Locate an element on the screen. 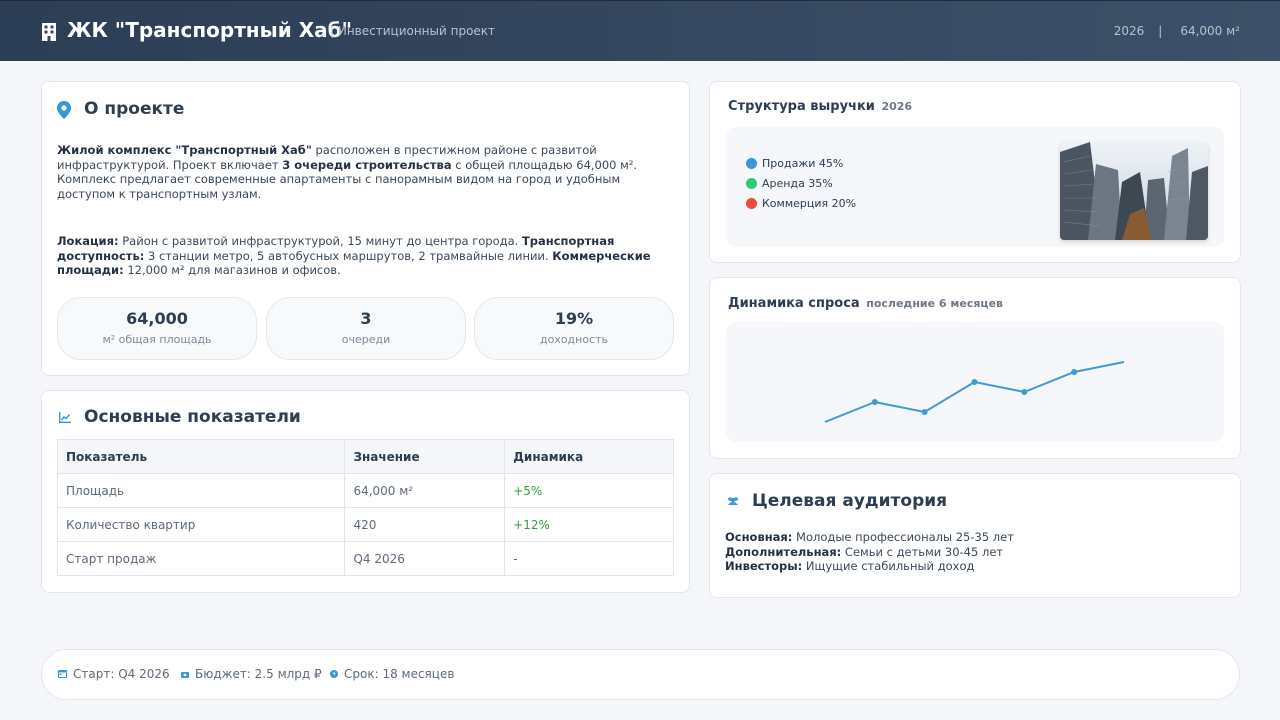 The image size is (1280, 720). line-chart-icon is located at coordinates (65, 417).